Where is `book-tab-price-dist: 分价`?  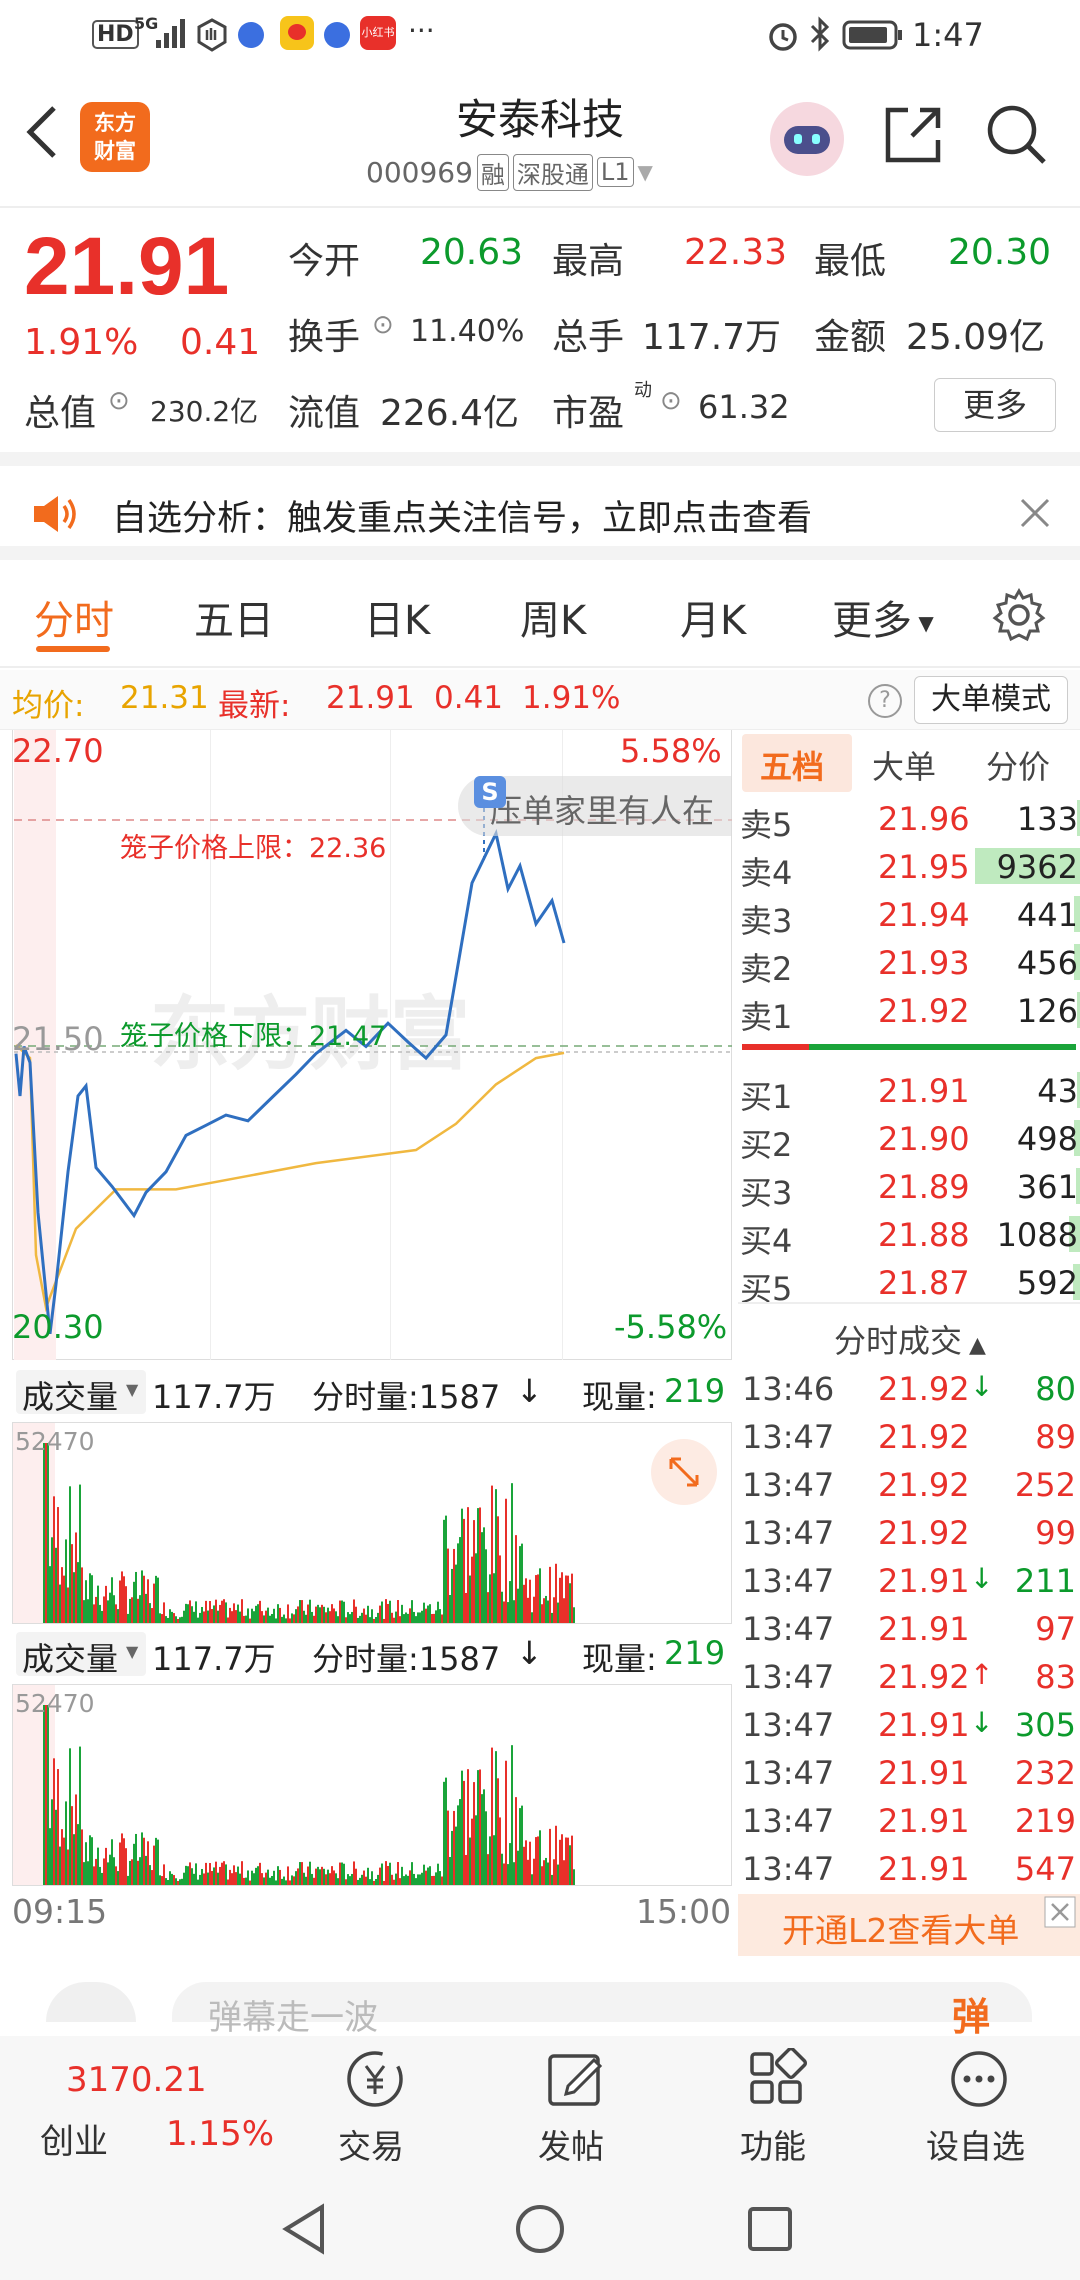
book-tab-price-dist: 分价 is located at coordinates (1018, 765).